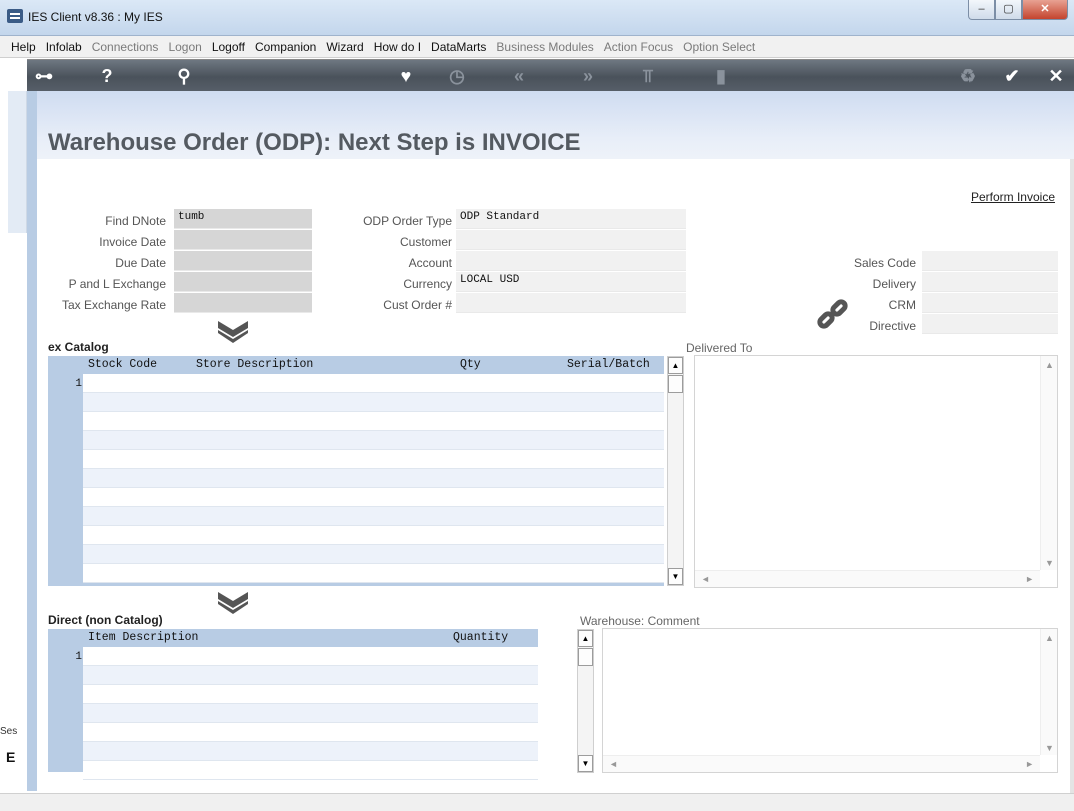 The height and width of the screenshot is (811, 1074). I want to click on expand-catalog-icon, so click(233, 332).